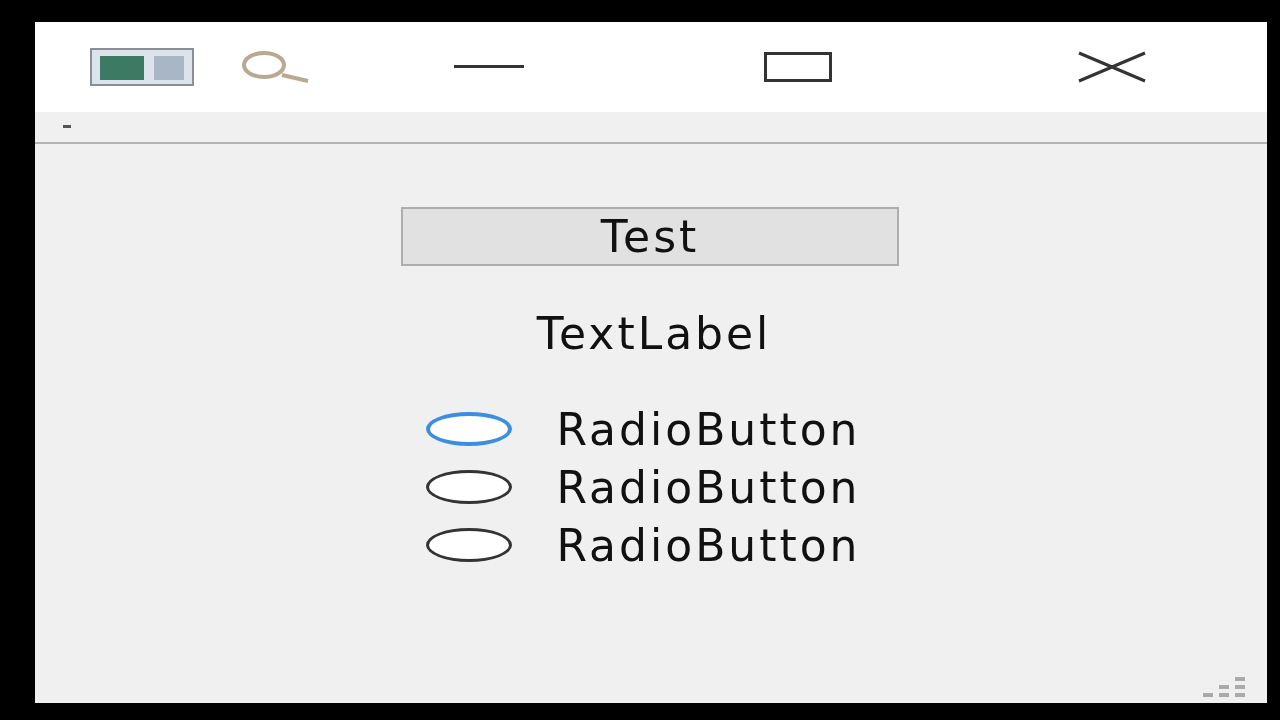 Image resolution: width=1280 pixels, height=720 pixels. Describe the element at coordinates (650, 236) in the screenshot. I see `test-button: Test` at that location.